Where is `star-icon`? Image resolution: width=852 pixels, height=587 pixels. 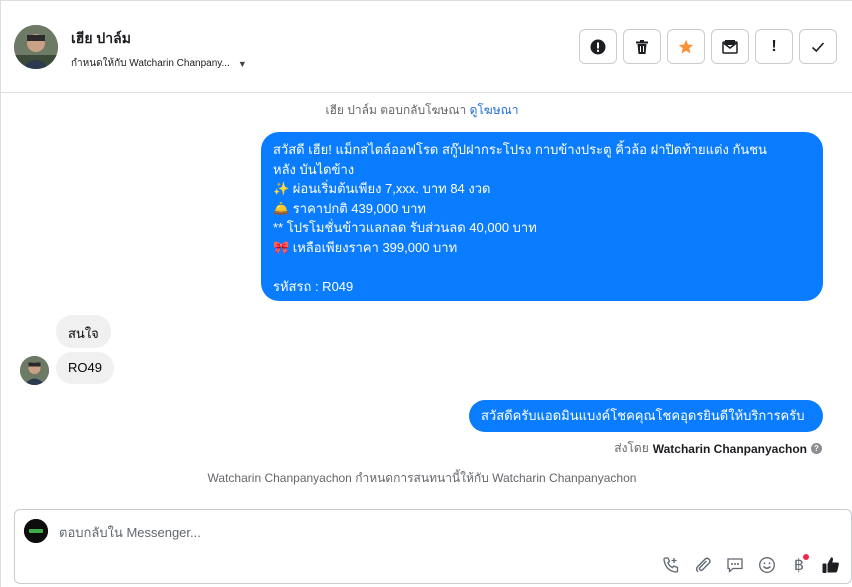 star-icon is located at coordinates (686, 46).